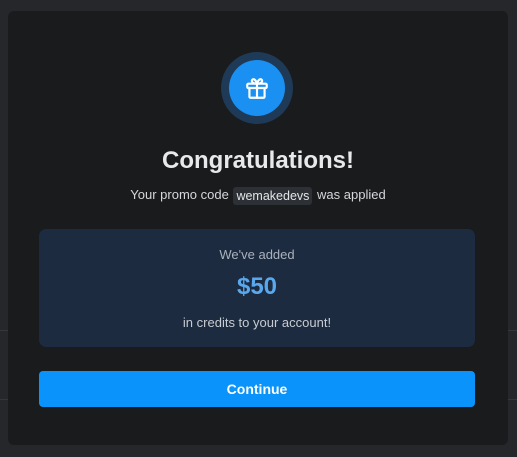  I want to click on gift-icon-badge, so click(257, 88).